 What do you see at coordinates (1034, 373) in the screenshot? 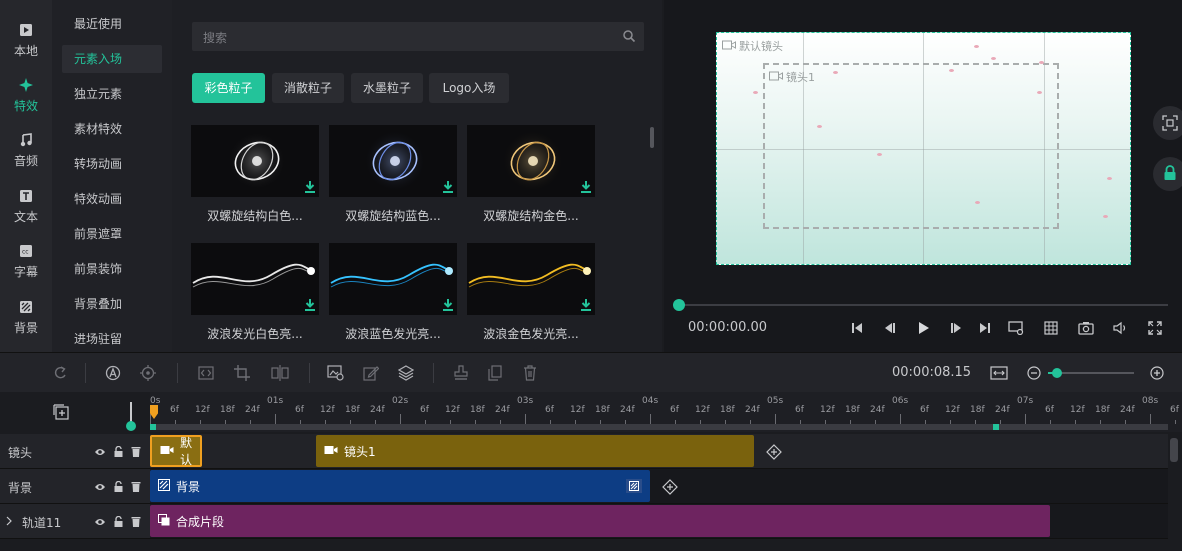
I see `zoom-out-icon` at bounding box center [1034, 373].